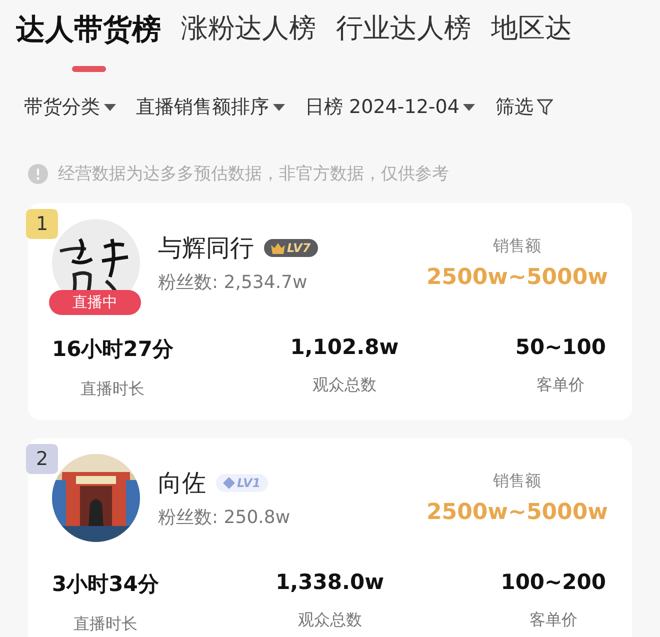 The height and width of the screenshot is (637, 660). What do you see at coordinates (95, 302) in the screenshot?
I see `live-badge: 直播中` at bounding box center [95, 302].